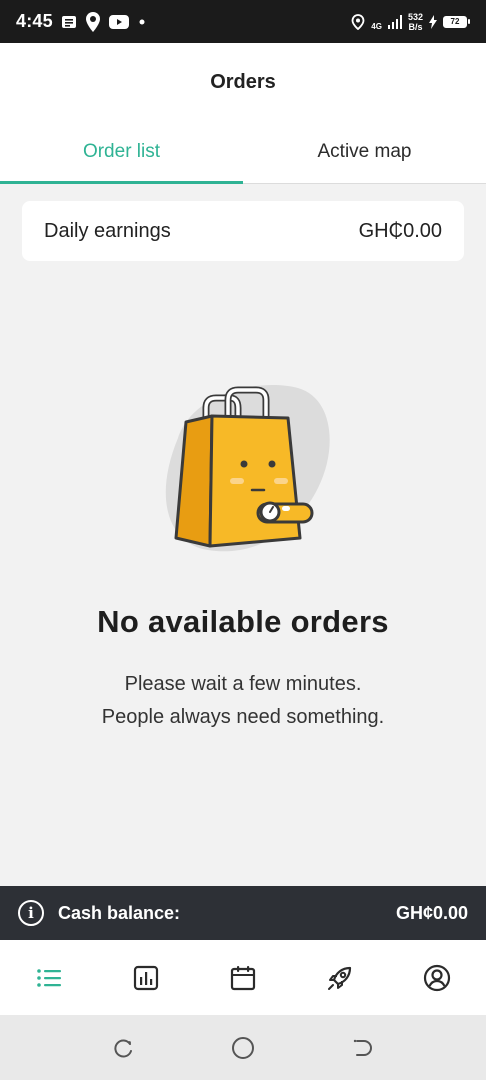 The width and height of the screenshot is (486, 1080). I want to click on dot-icon, so click(142, 21).